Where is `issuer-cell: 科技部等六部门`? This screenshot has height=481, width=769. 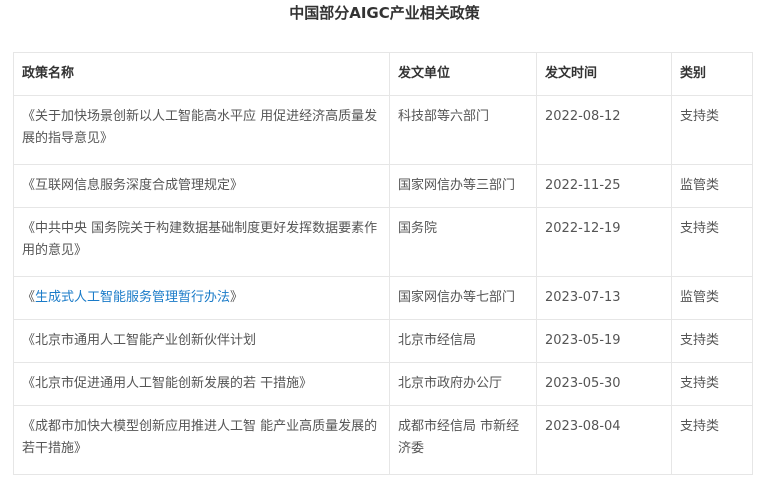
issuer-cell: 科技部等六部门 is located at coordinates (463, 130).